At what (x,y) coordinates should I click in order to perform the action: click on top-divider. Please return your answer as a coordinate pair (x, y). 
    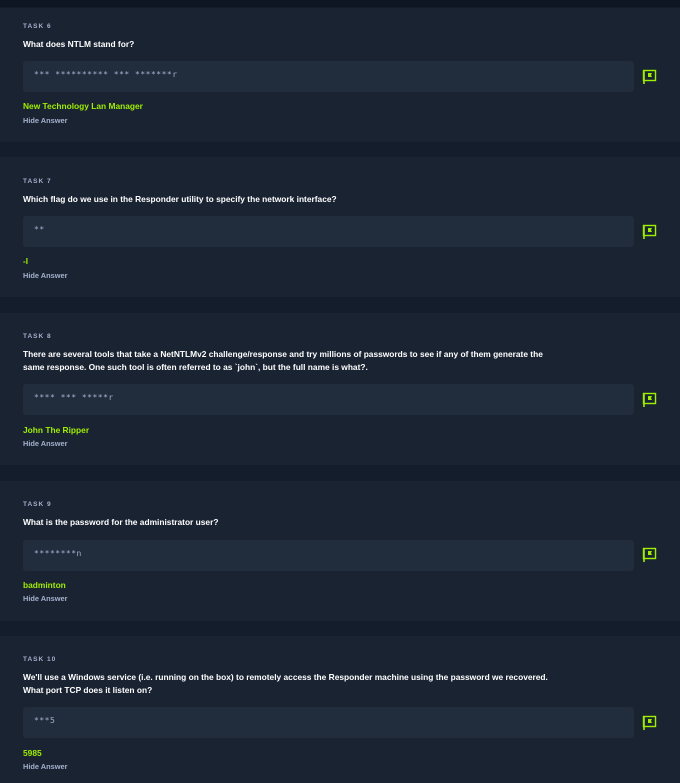
    Looking at the image, I should click on (340, 3).